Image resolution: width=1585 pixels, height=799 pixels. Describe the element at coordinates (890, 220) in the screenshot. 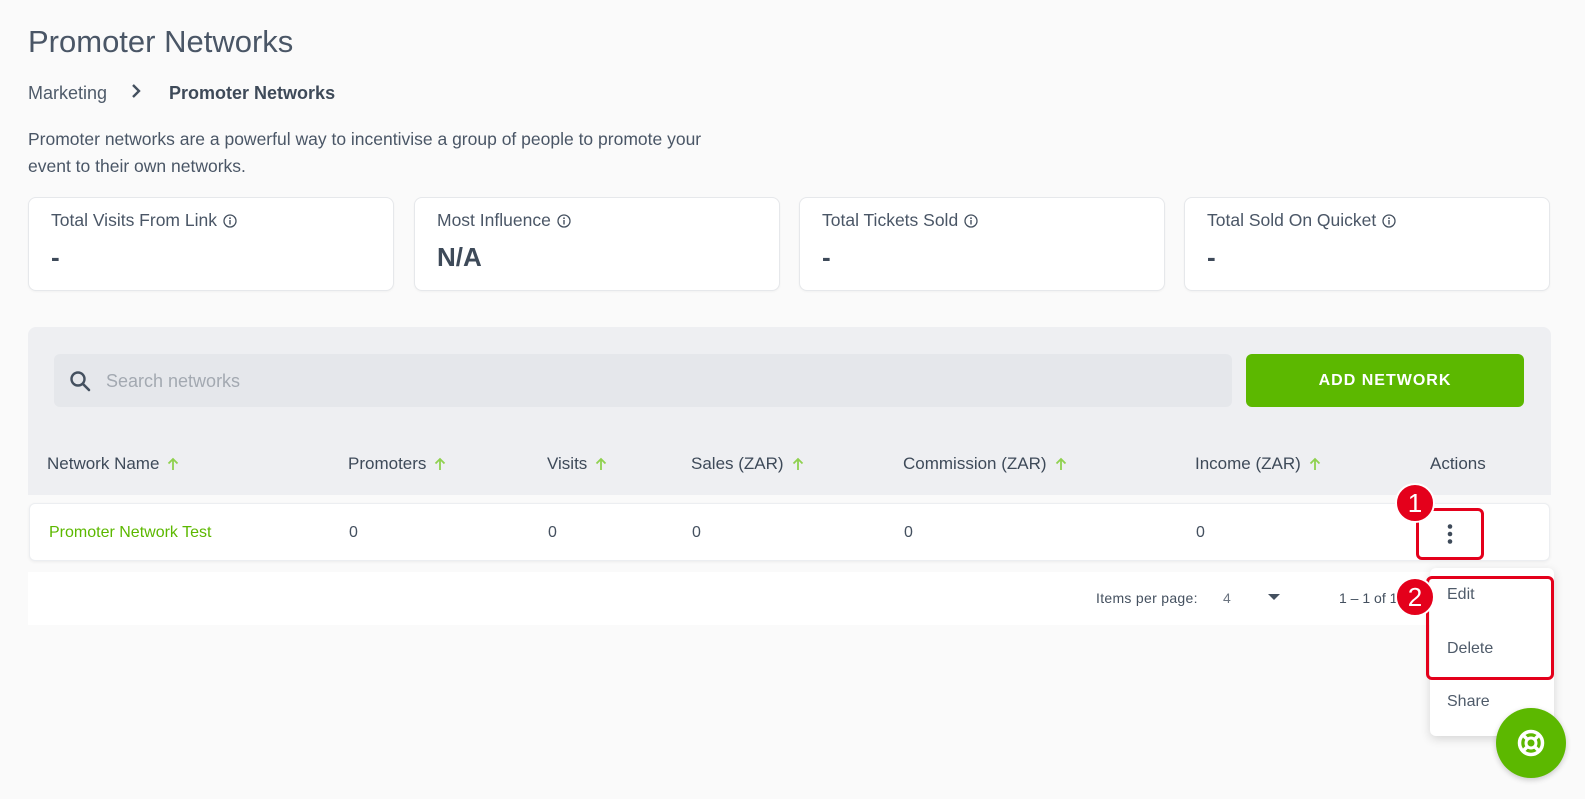

I see `stat-label-text: Total Tickets Sold` at that location.